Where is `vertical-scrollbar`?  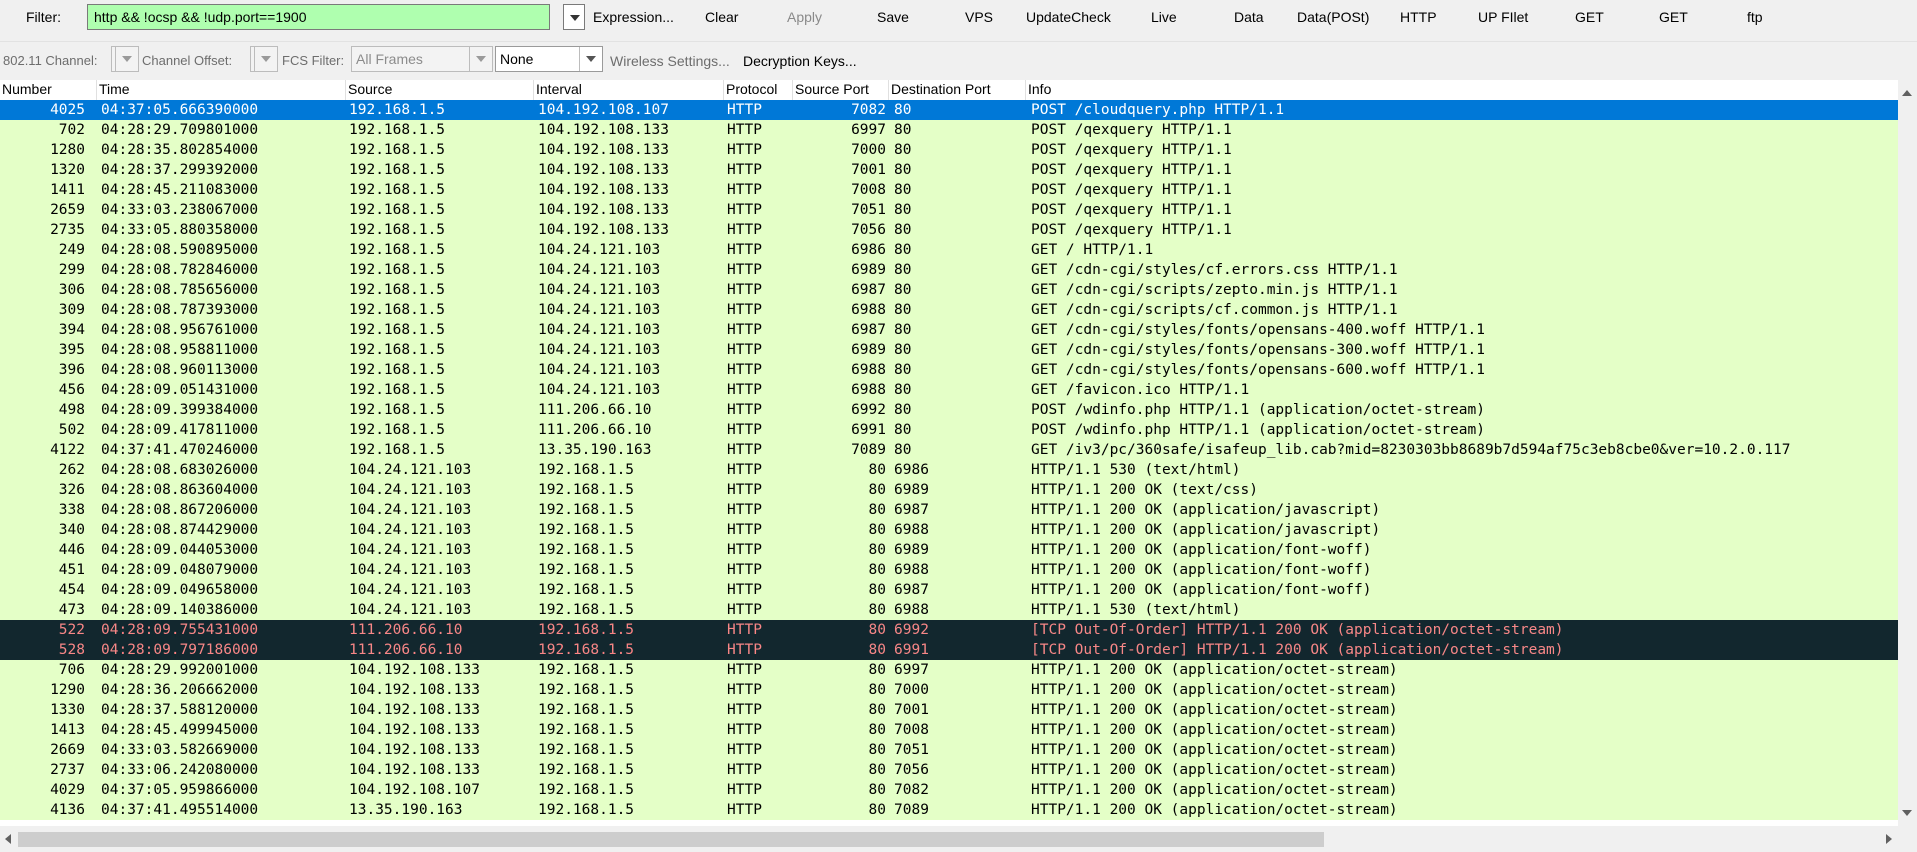 vertical-scrollbar is located at coordinates (1907, 453).